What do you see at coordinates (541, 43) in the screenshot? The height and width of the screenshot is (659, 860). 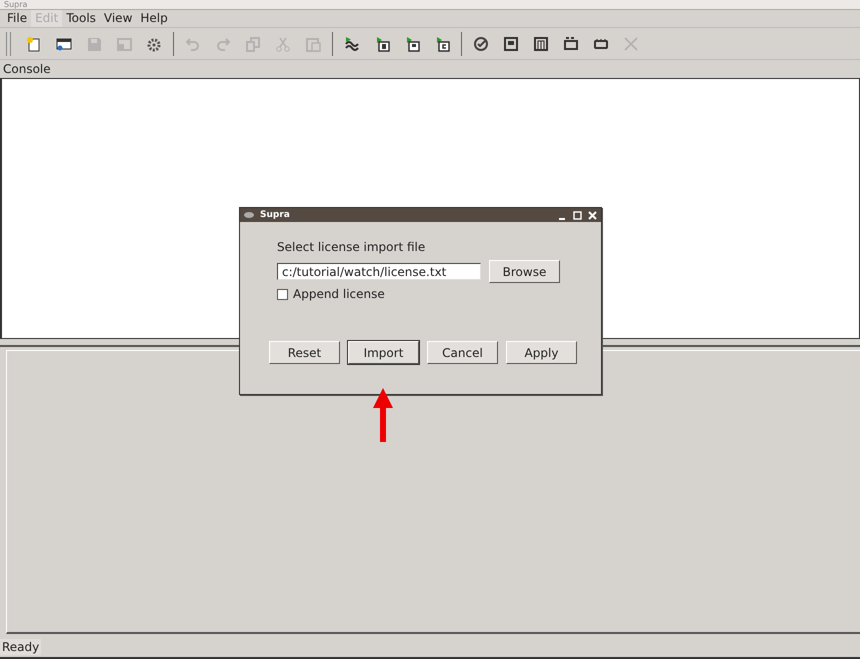 I see `boxed-m-icon` at bounding box center [541, 43].